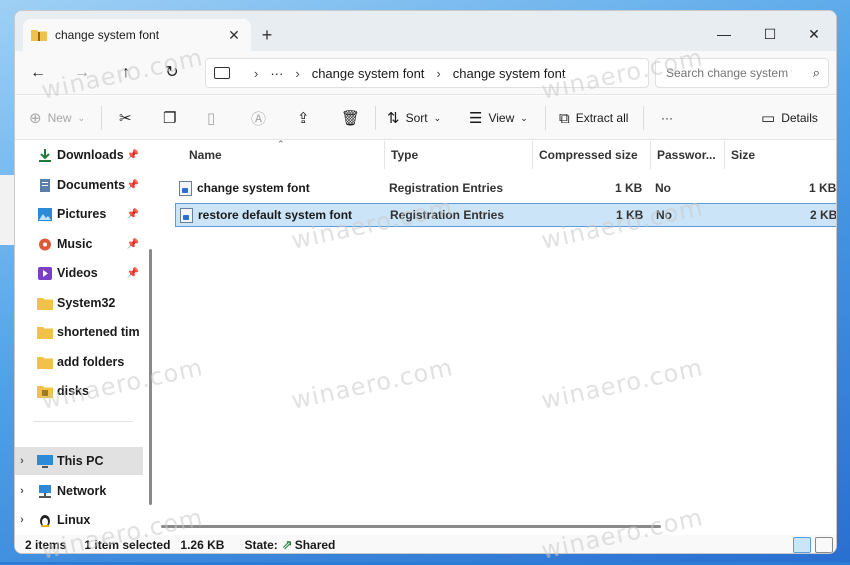 This screenshot has height=565, width=850. What do you see at coordinates (501, 118) in the screenshot?
I see `view-label: View` at bounding box center [501, 118].